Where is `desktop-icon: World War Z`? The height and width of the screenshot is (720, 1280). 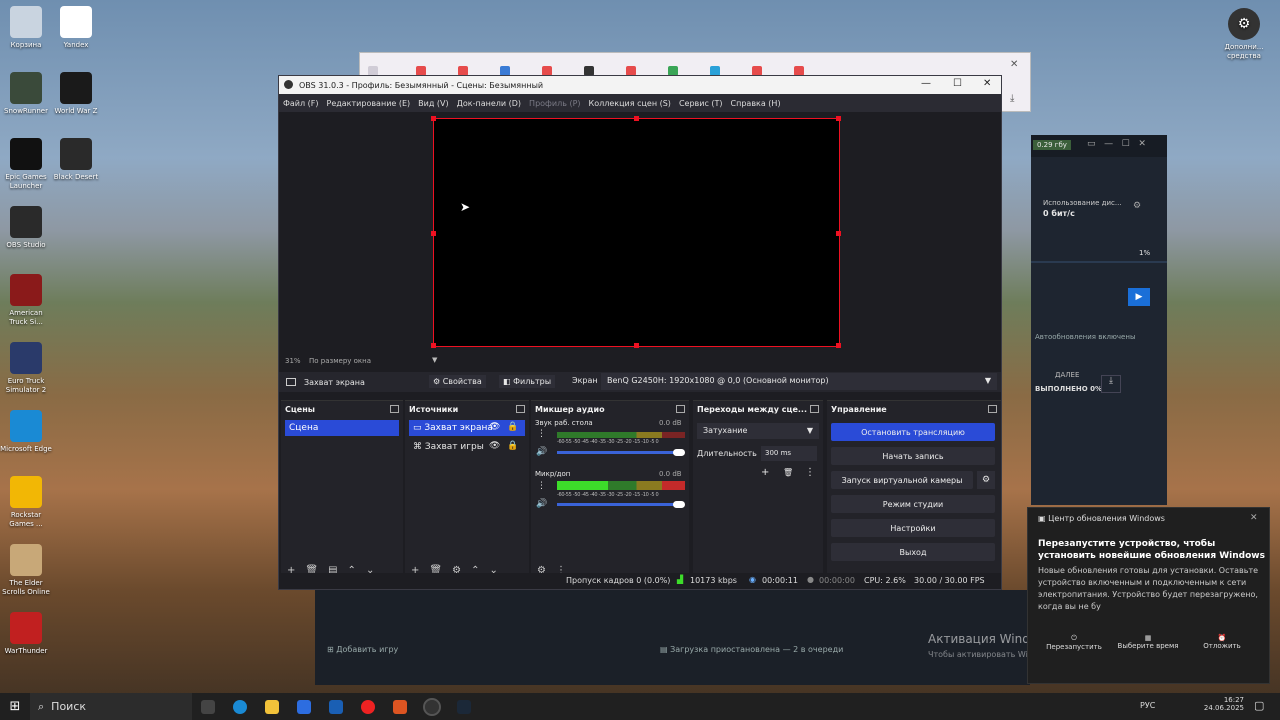 desktop-icon: World War Z is located at coordinates (76, 94).